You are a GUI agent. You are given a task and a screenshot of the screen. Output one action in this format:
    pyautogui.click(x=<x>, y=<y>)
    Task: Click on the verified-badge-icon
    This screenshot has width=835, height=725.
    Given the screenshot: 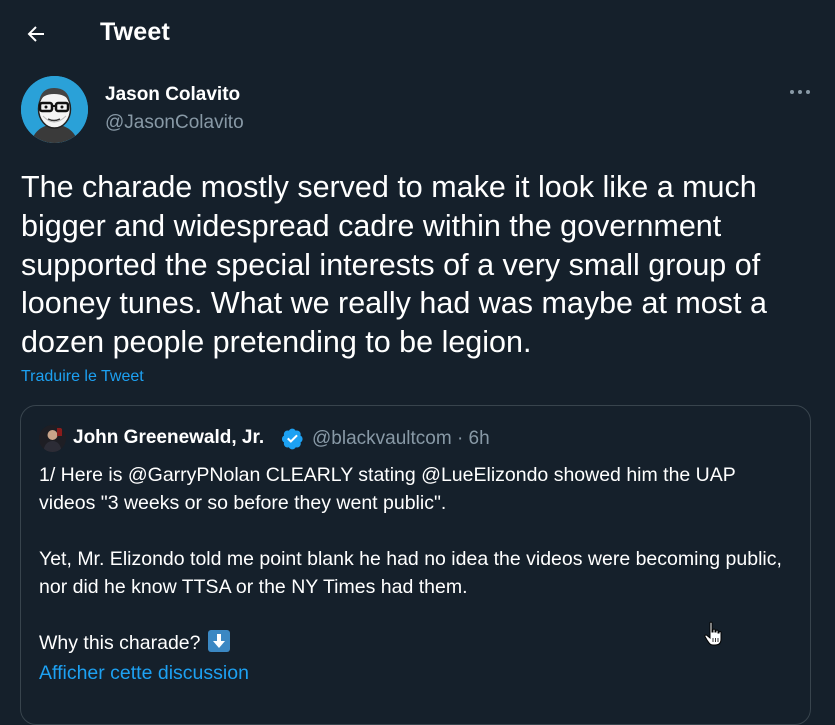 What is the action you would take?
    pyautogui.click(x=292, y=439)
    